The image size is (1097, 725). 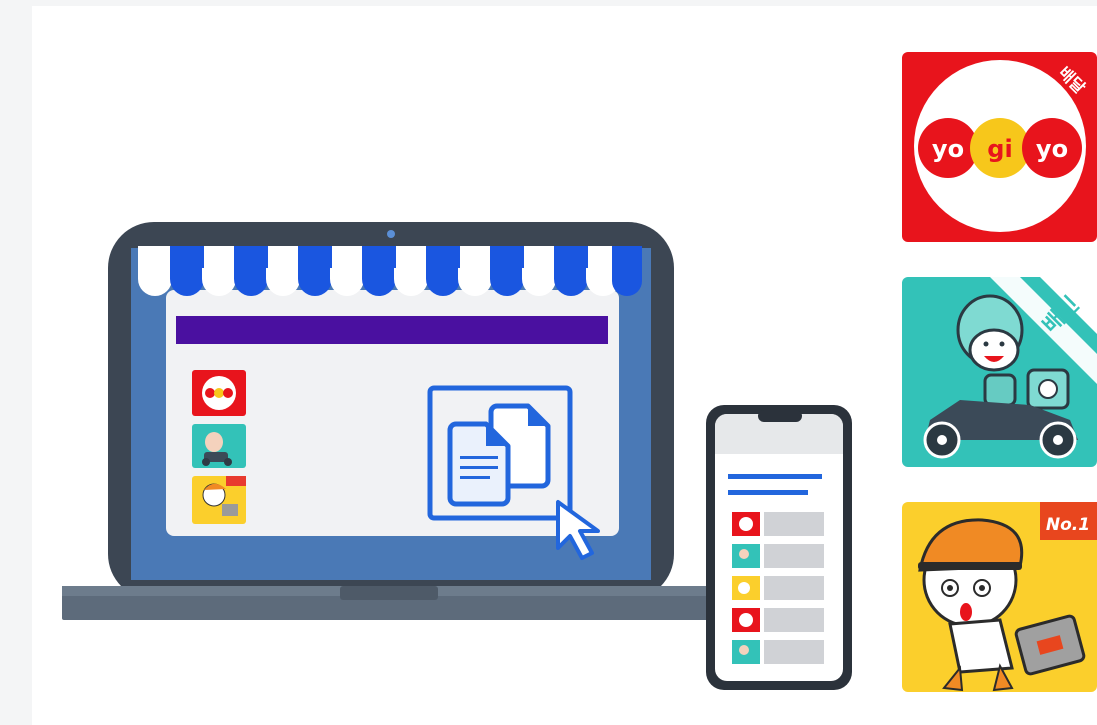 I want to click on app-tile-baemin: 배민, so click(x=999, y=372).